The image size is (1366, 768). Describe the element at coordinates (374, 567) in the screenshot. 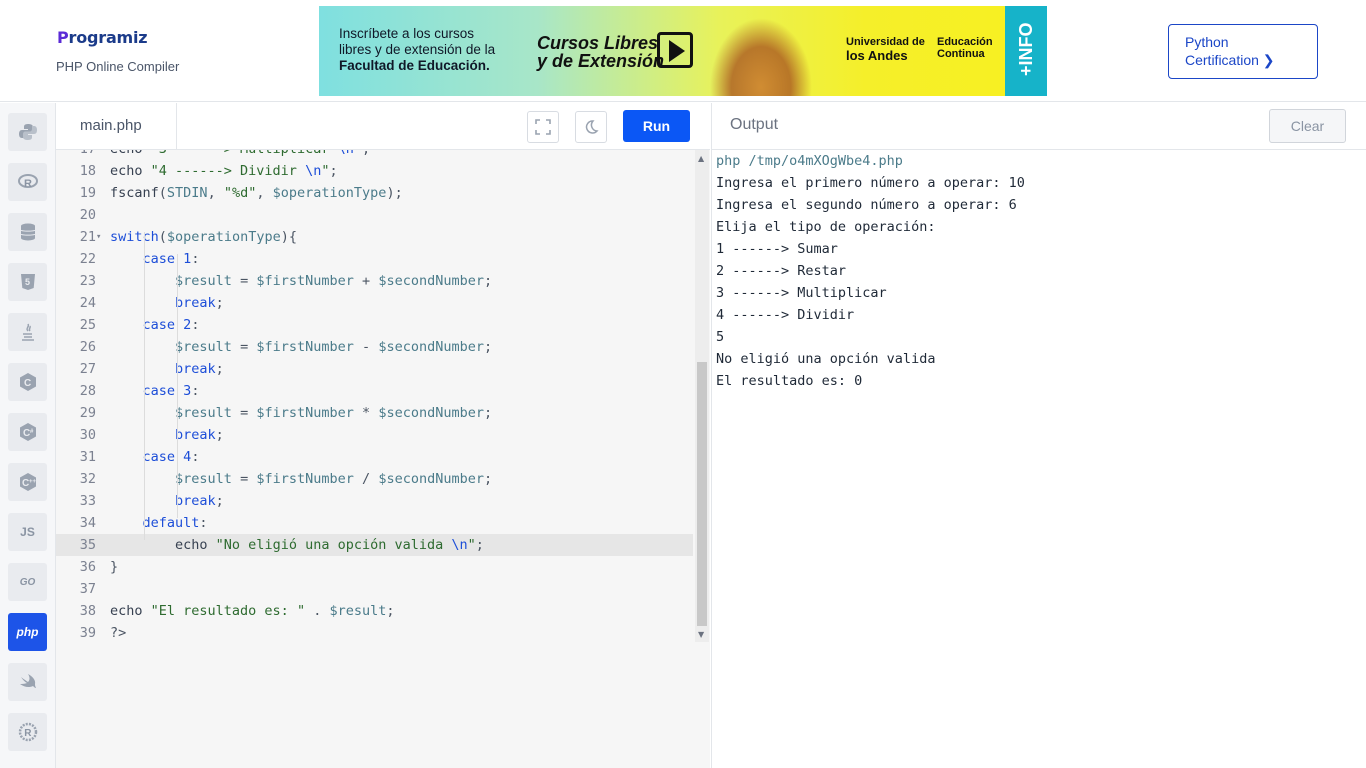

I see `code-line: 36}` at that location.